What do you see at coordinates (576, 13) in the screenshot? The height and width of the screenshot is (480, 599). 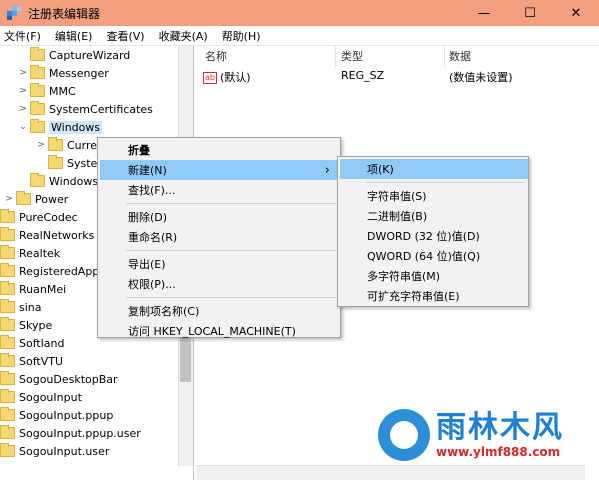 I see `close-button: ✕` at bounding box center [576, 13].